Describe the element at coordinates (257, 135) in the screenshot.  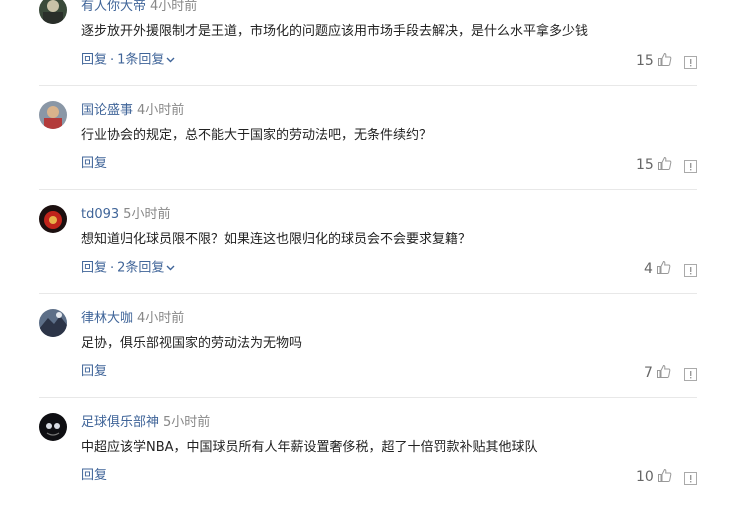
I see `comment-text: 行业协会的规定，总不能大于国家的劳动法吧，无条件续约？` at that location.